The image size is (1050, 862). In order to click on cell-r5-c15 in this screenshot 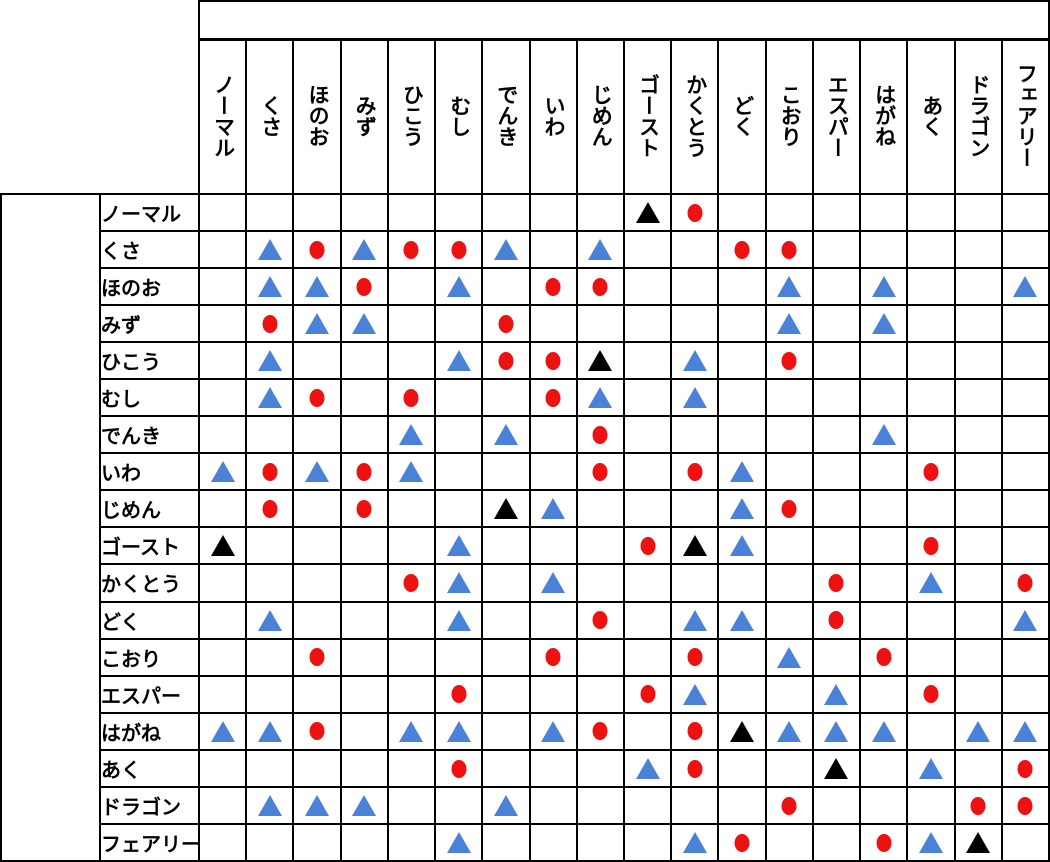, I will do `click(884, 361)`.